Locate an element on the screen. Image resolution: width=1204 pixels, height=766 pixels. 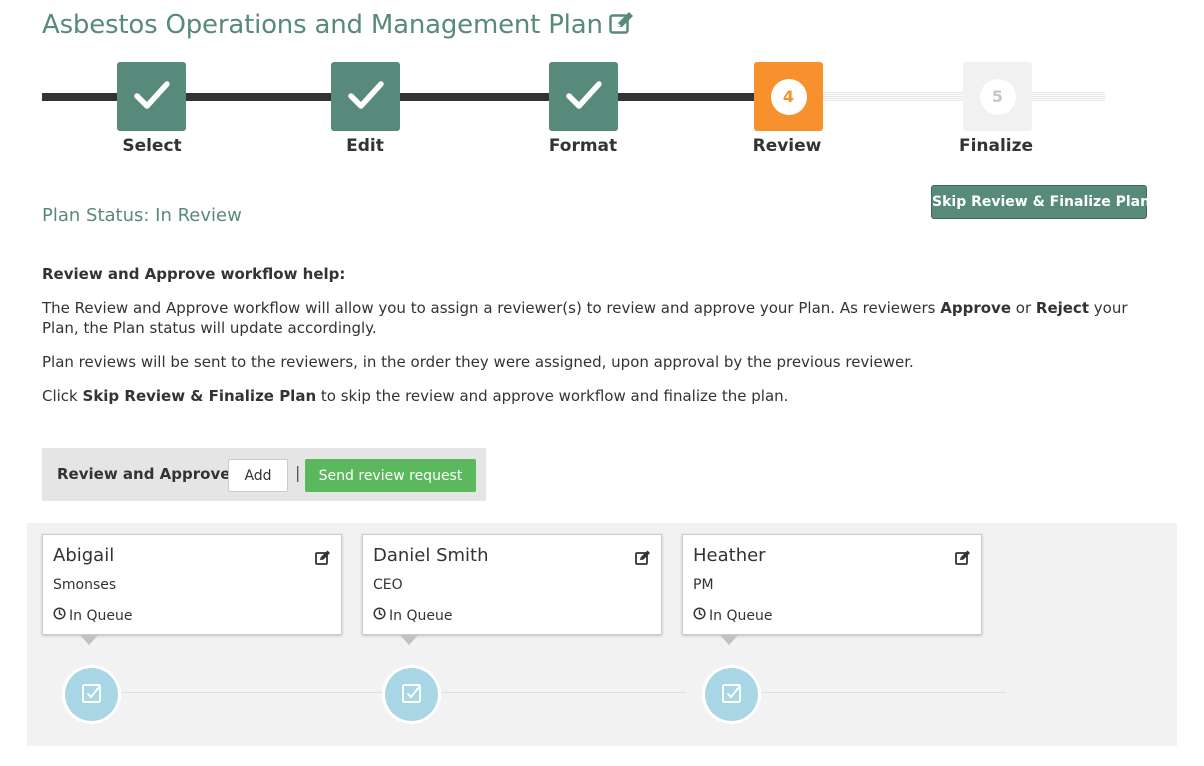
help-approve-text: Approve is located at coordinates (975, 308).